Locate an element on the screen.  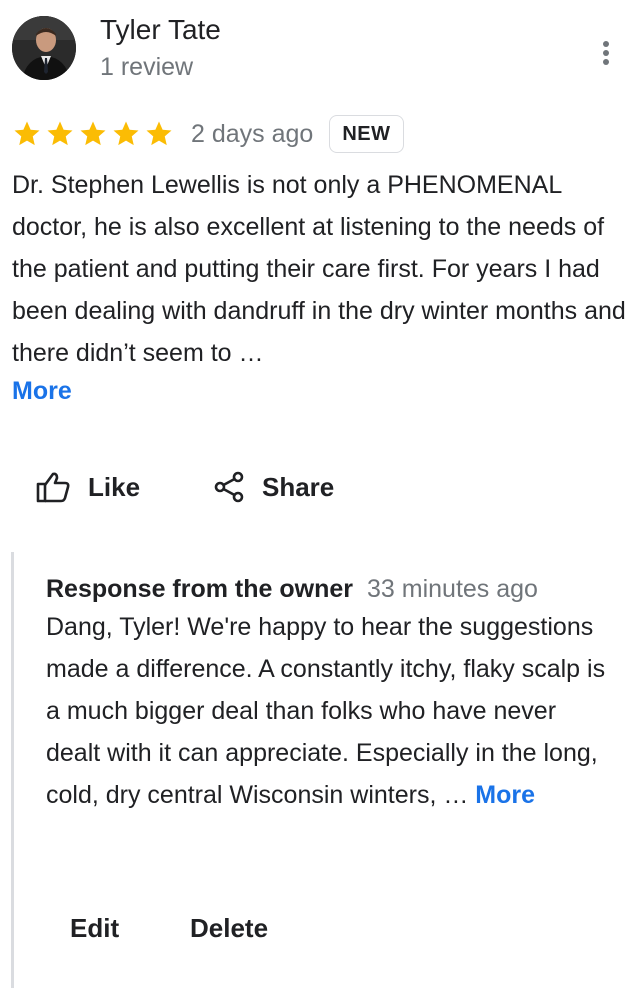
rating-row: 2 days ago NEW is located at coordinates (208, 134).